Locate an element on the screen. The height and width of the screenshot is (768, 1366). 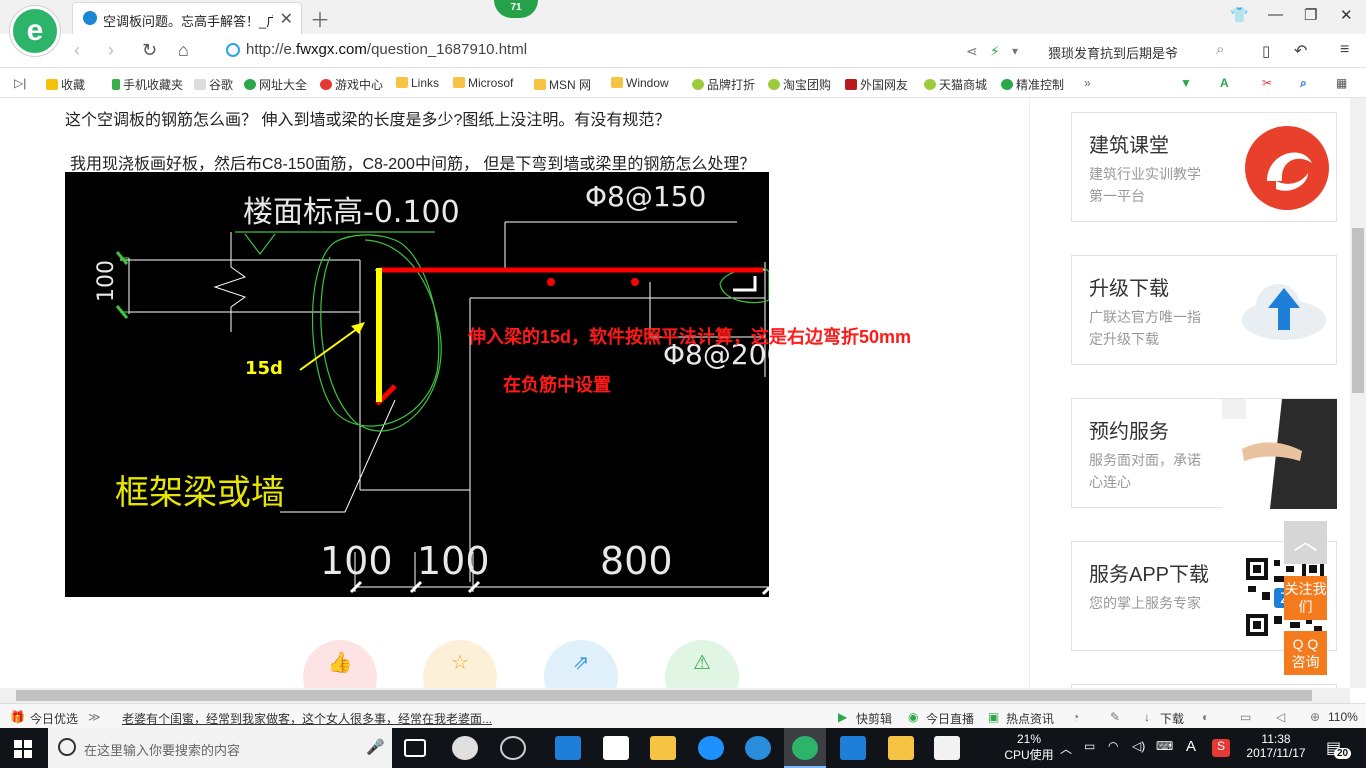
zoom-icon: ⊕ is located at coordinates (1315, 717).